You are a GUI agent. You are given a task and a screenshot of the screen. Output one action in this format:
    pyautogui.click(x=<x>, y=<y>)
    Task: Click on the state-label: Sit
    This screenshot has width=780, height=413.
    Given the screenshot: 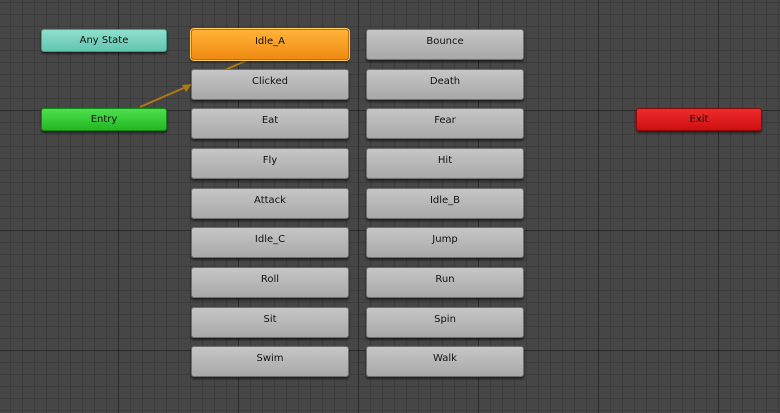 What is the action you would take?
    pyautogui.click(x=270, y=319)
    